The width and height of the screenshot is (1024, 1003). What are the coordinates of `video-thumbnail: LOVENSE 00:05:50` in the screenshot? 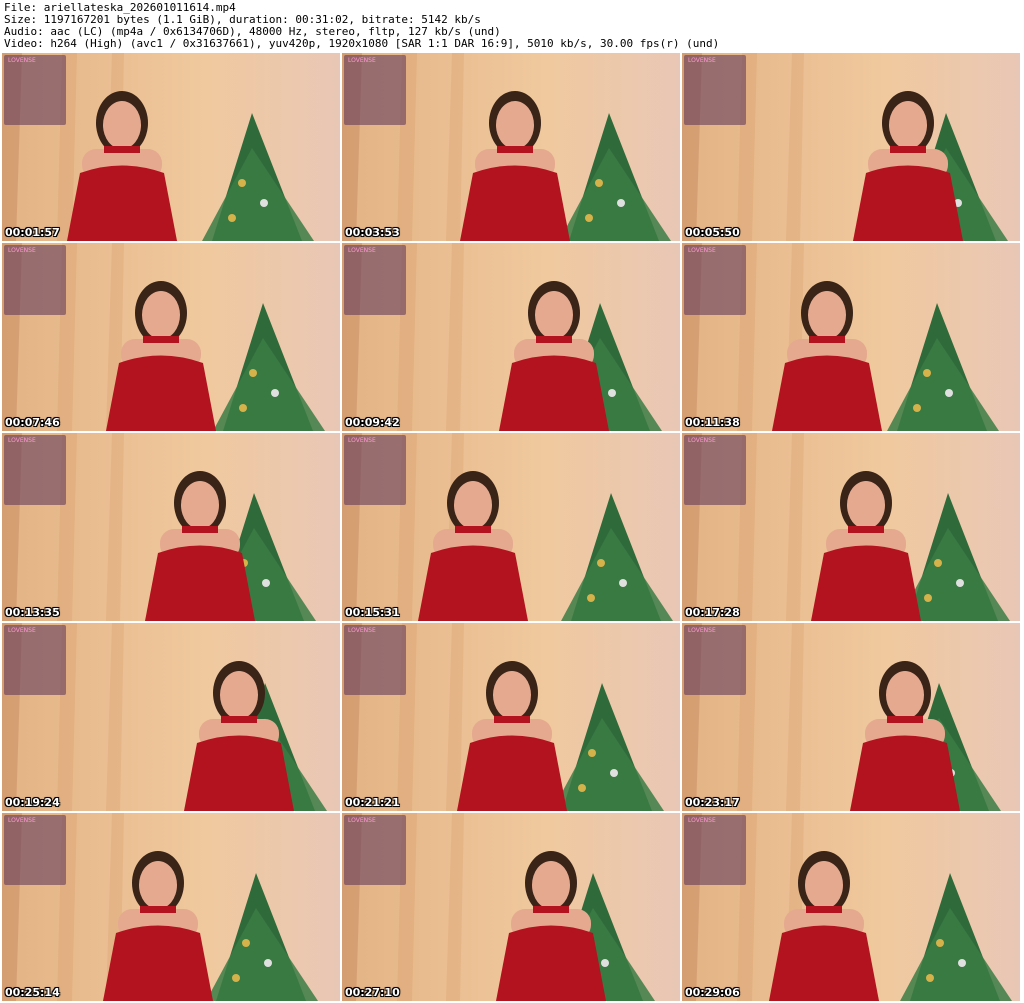 It's located at (851, 147).